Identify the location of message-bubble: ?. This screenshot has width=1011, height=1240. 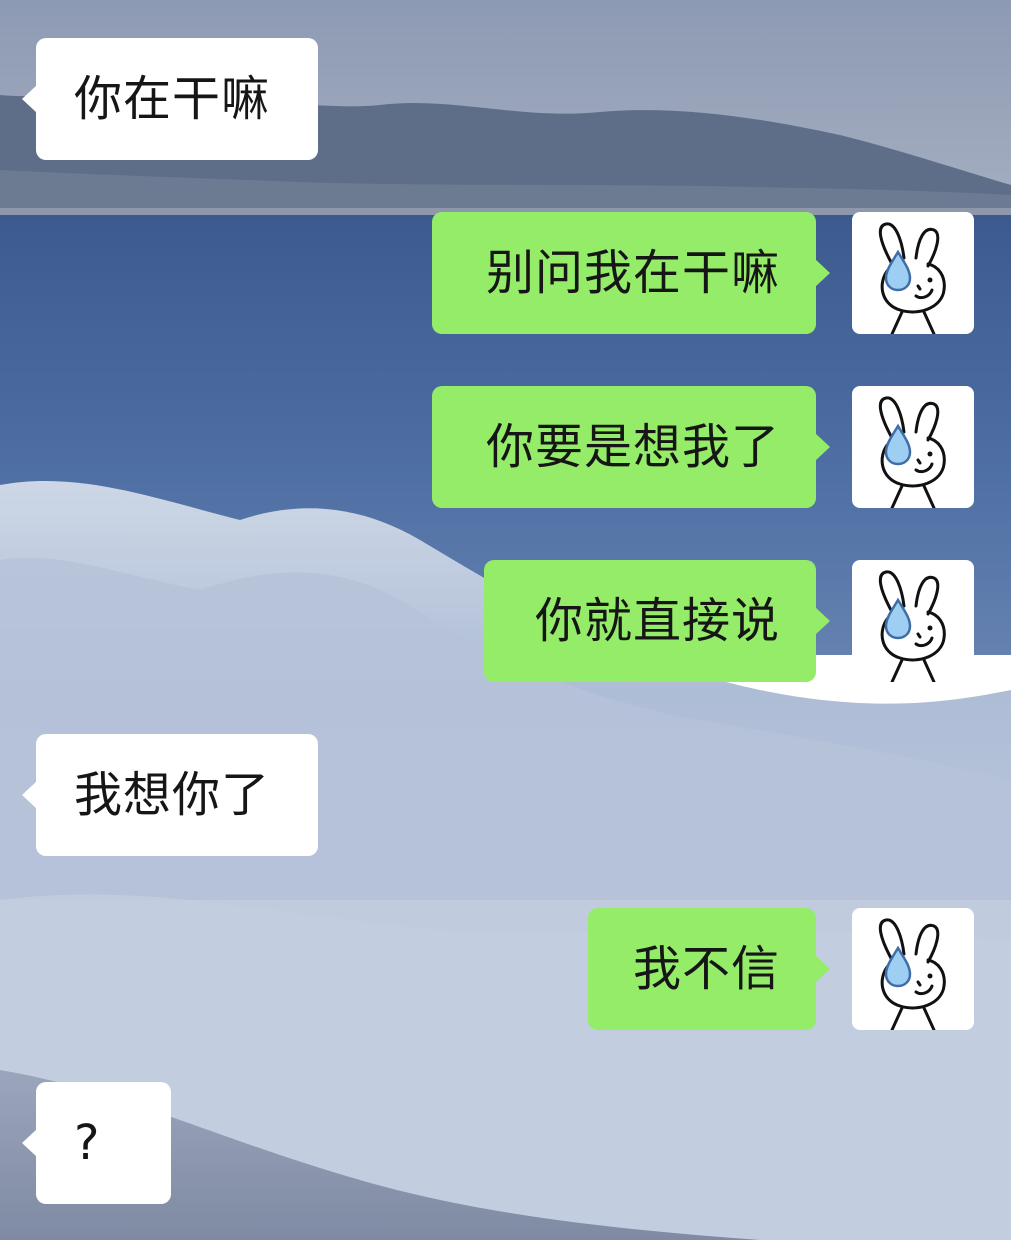
(96, 1143).